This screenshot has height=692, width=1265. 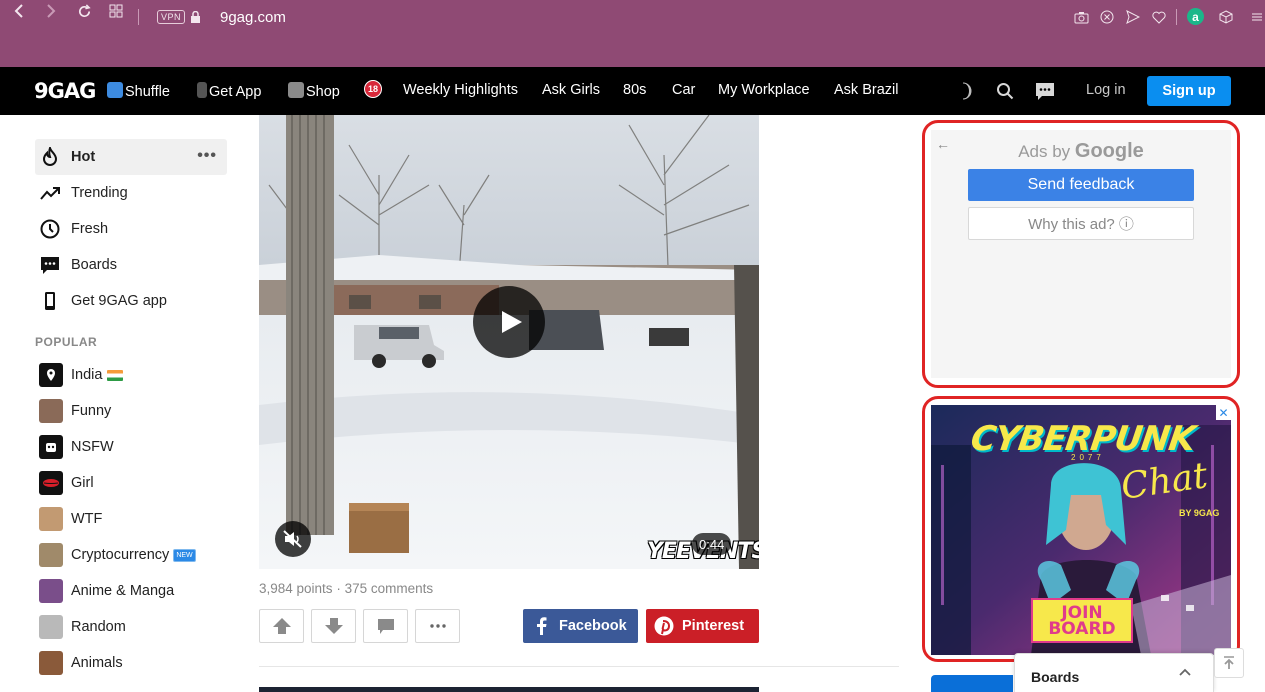 I want to click on nav-shuffle: Shuffle, so click(x=138, y=91).